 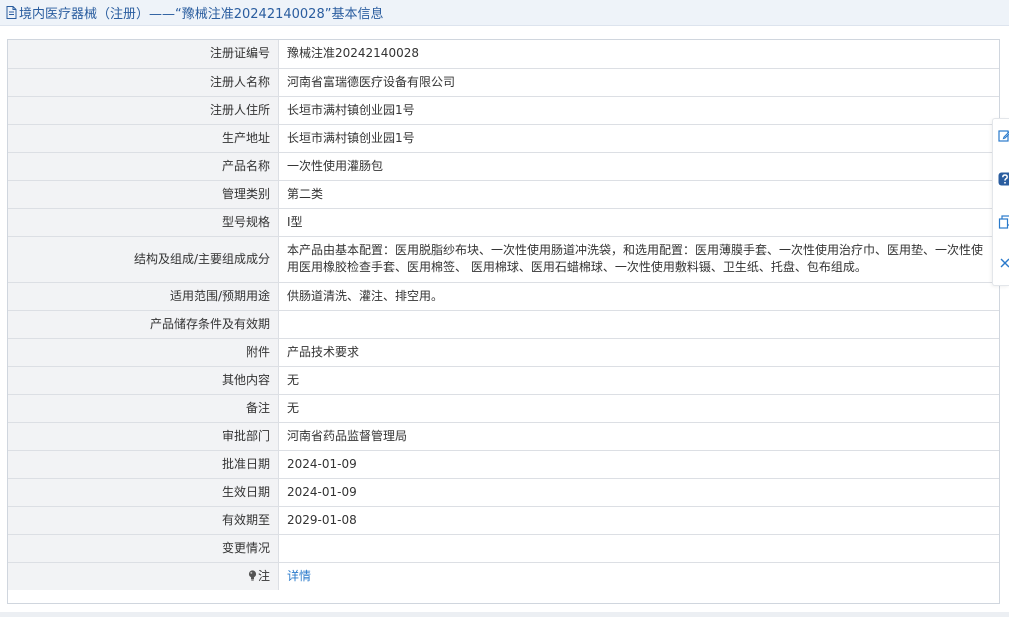 What do you see at coordinates (1003, 263) in the screenshot?
I see `close-icon` at bounding box center [1003, 263].